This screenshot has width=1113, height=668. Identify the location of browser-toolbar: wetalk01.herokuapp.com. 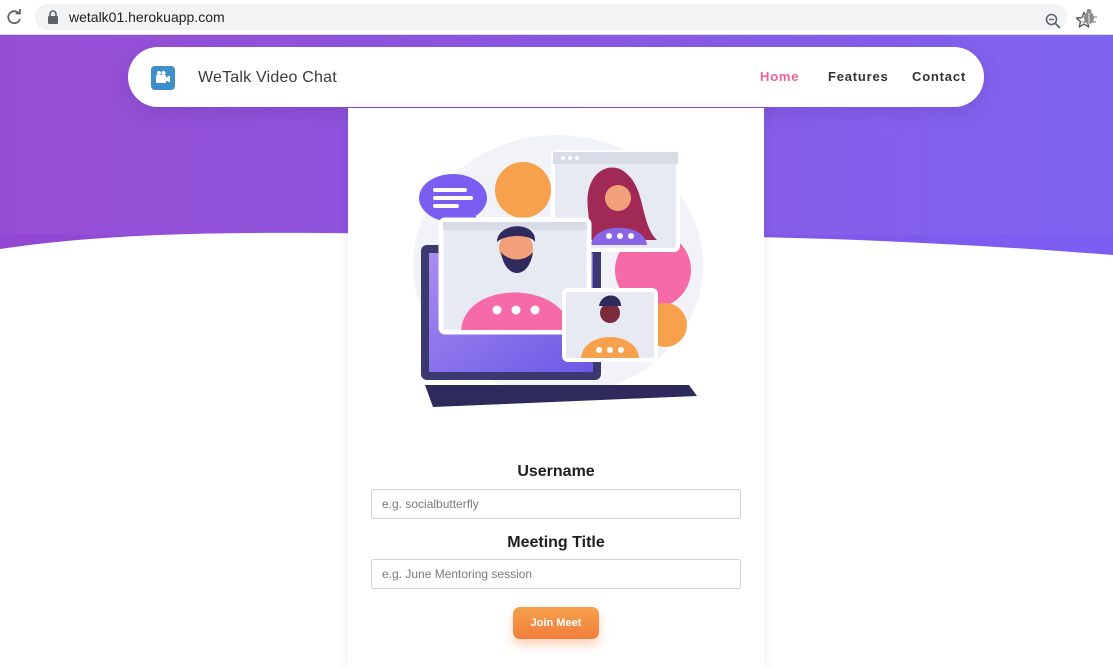
(556, 17).